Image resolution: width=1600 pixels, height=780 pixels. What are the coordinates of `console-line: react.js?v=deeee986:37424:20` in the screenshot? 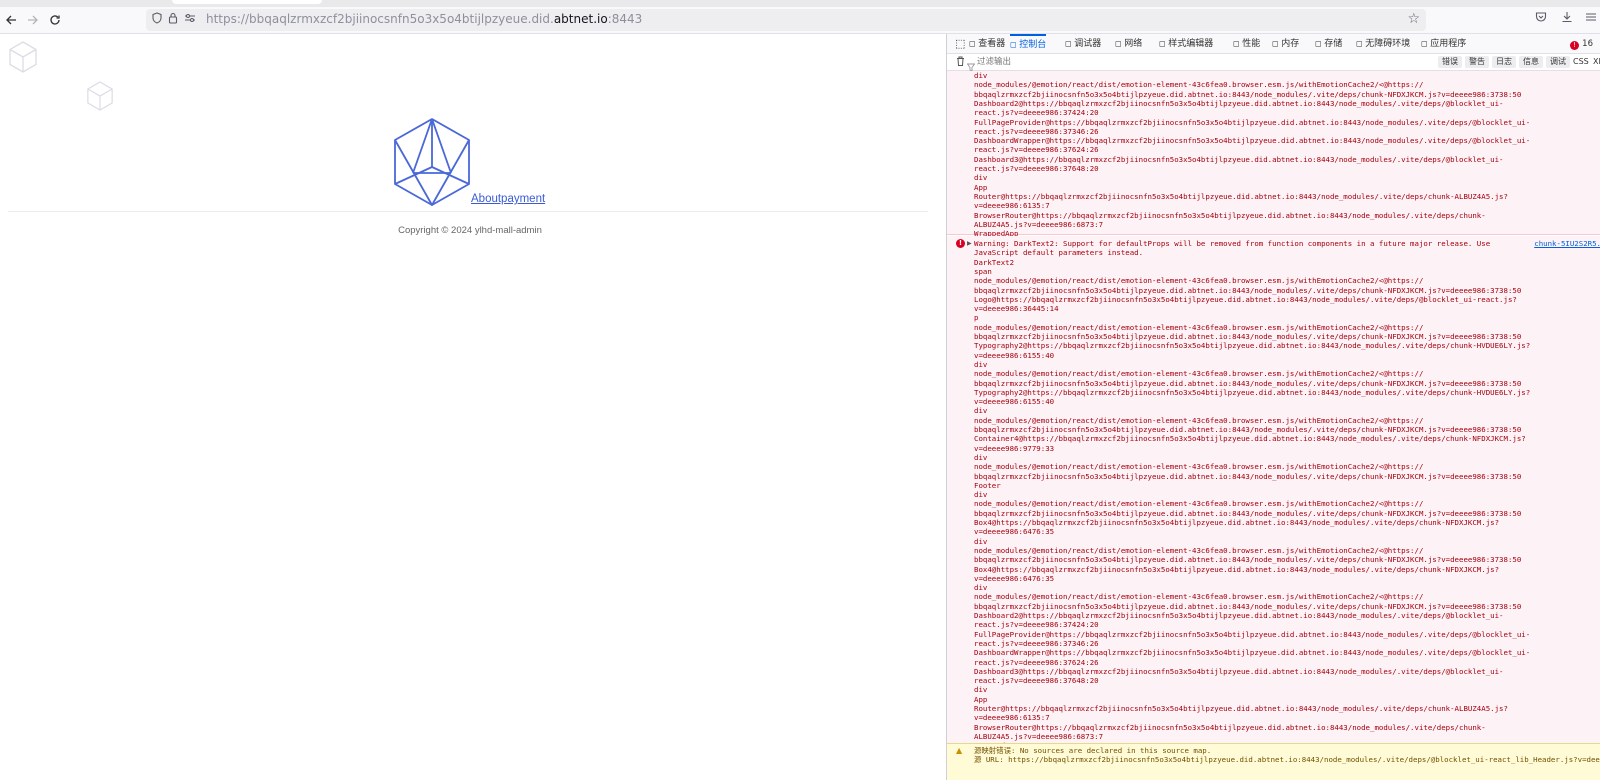 It's located at (1036, 625).